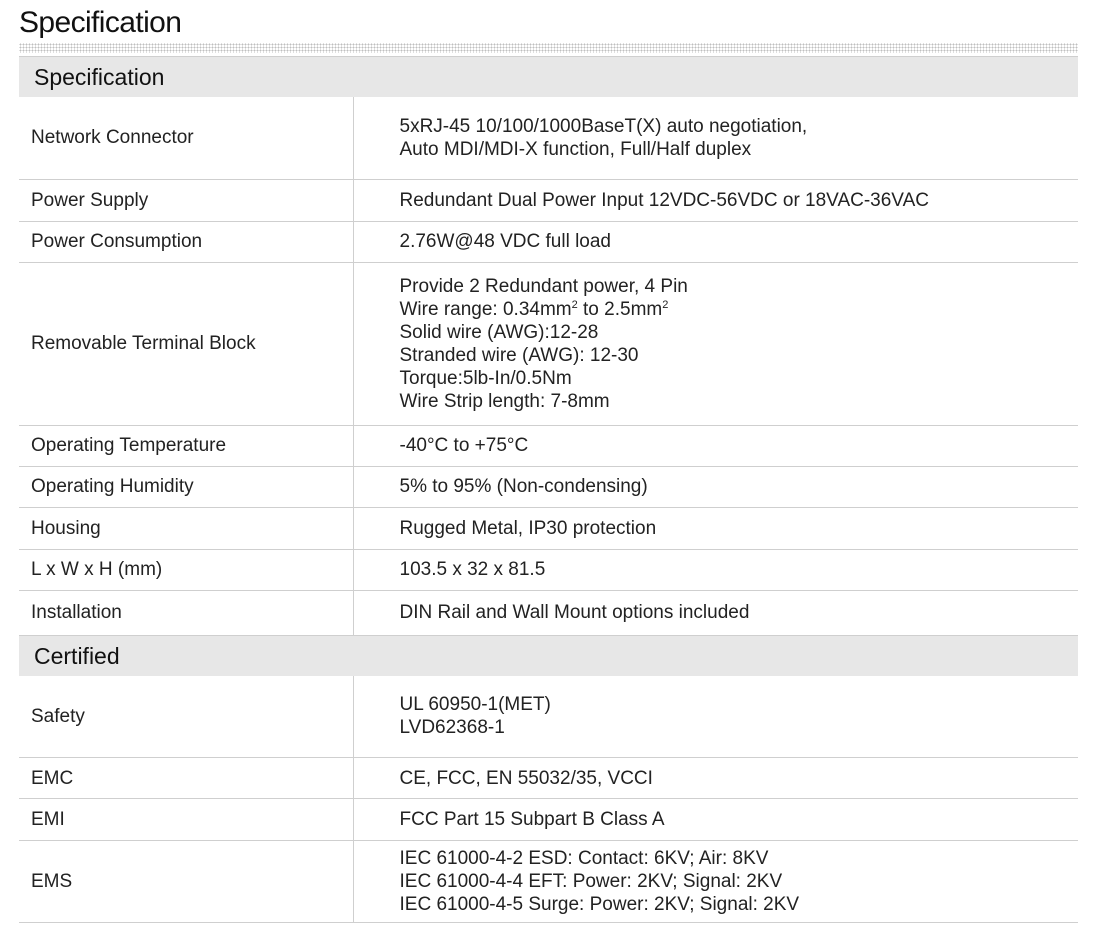  What do you see at coordinates (739, 355) in the screenshot?
I see `spec-value-line: Stranded wire (AWG): 12-30` at bounding box center [739, 355].